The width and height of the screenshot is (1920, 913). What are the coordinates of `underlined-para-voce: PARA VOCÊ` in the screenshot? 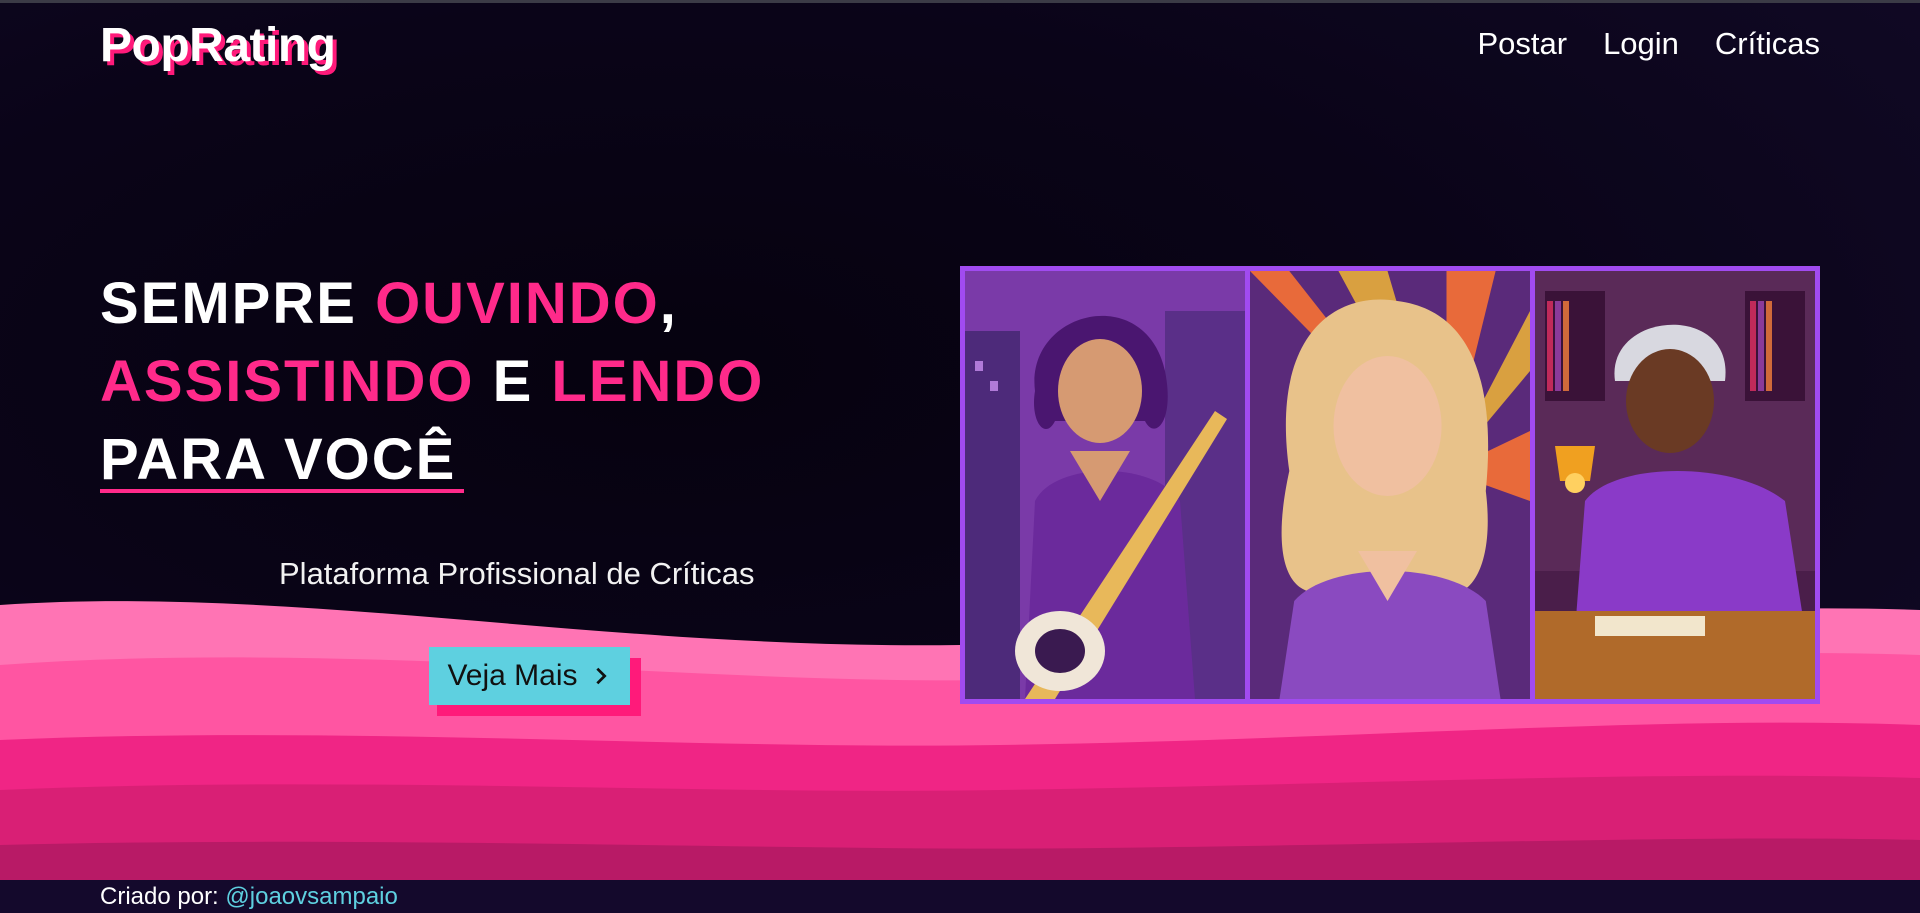 It's located at (282, 460).